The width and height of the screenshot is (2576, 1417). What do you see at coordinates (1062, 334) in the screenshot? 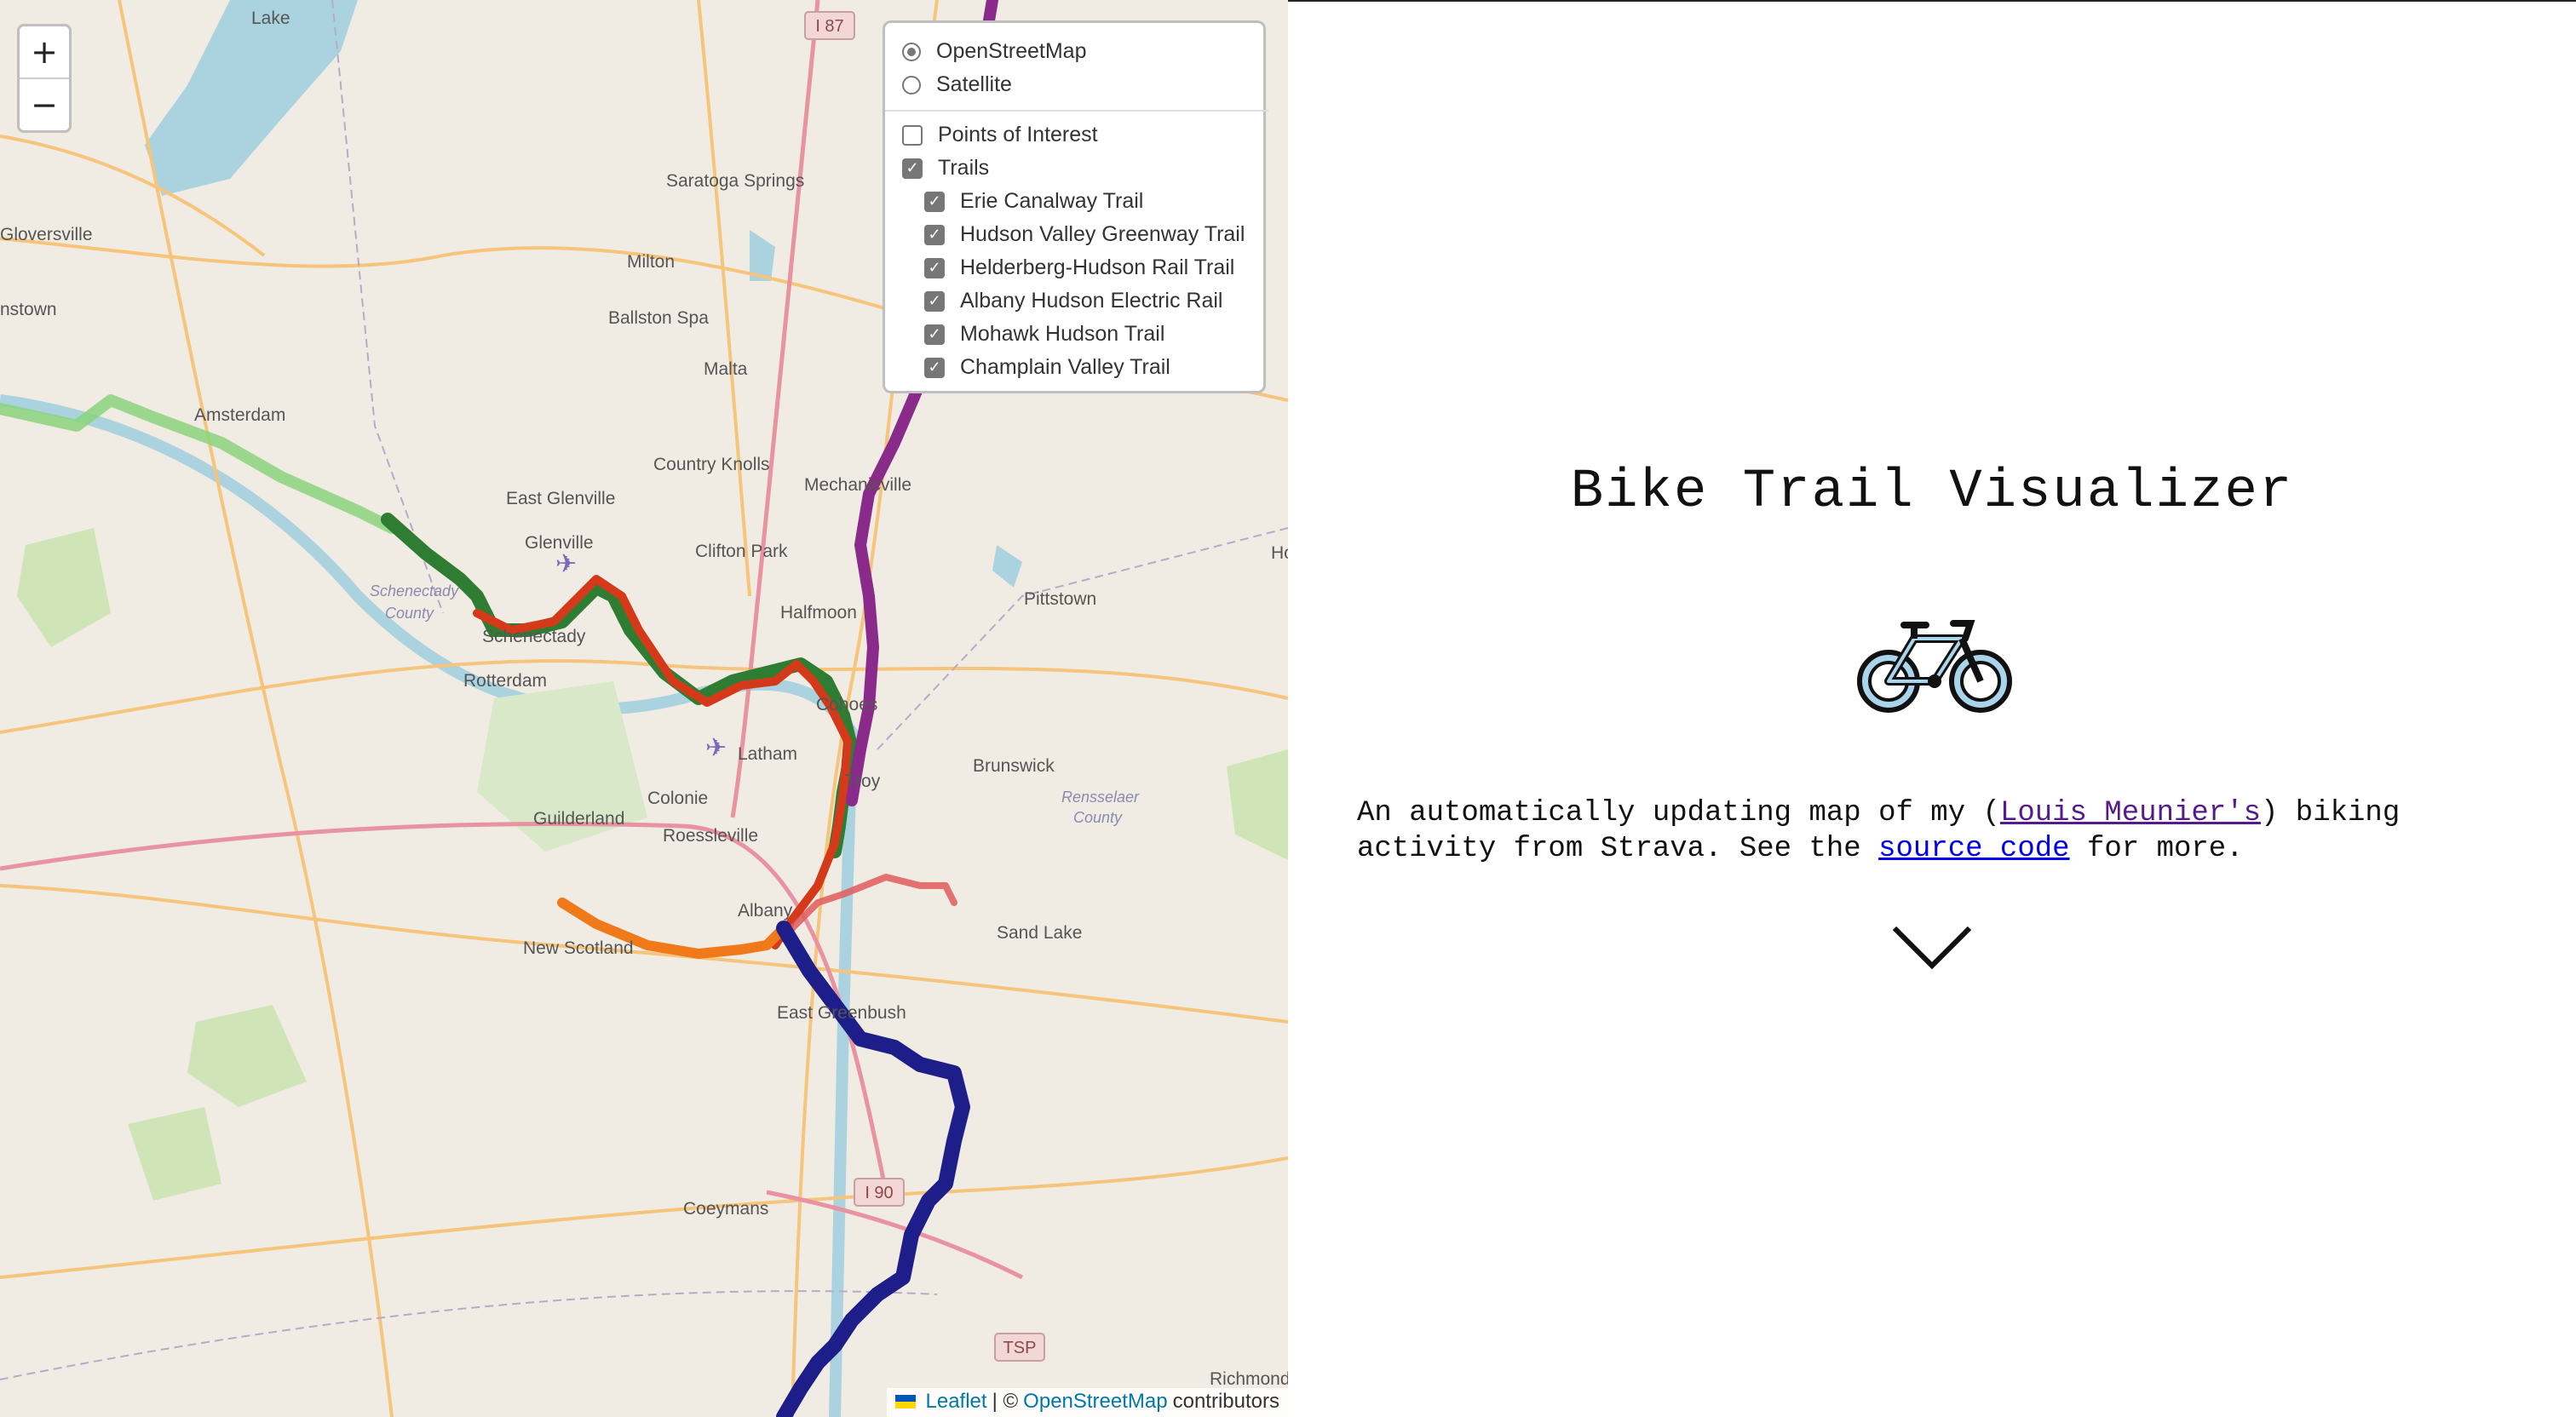
I see `trail-label: Mohawk Hudson Trail` at bounding box center [1062, 334].